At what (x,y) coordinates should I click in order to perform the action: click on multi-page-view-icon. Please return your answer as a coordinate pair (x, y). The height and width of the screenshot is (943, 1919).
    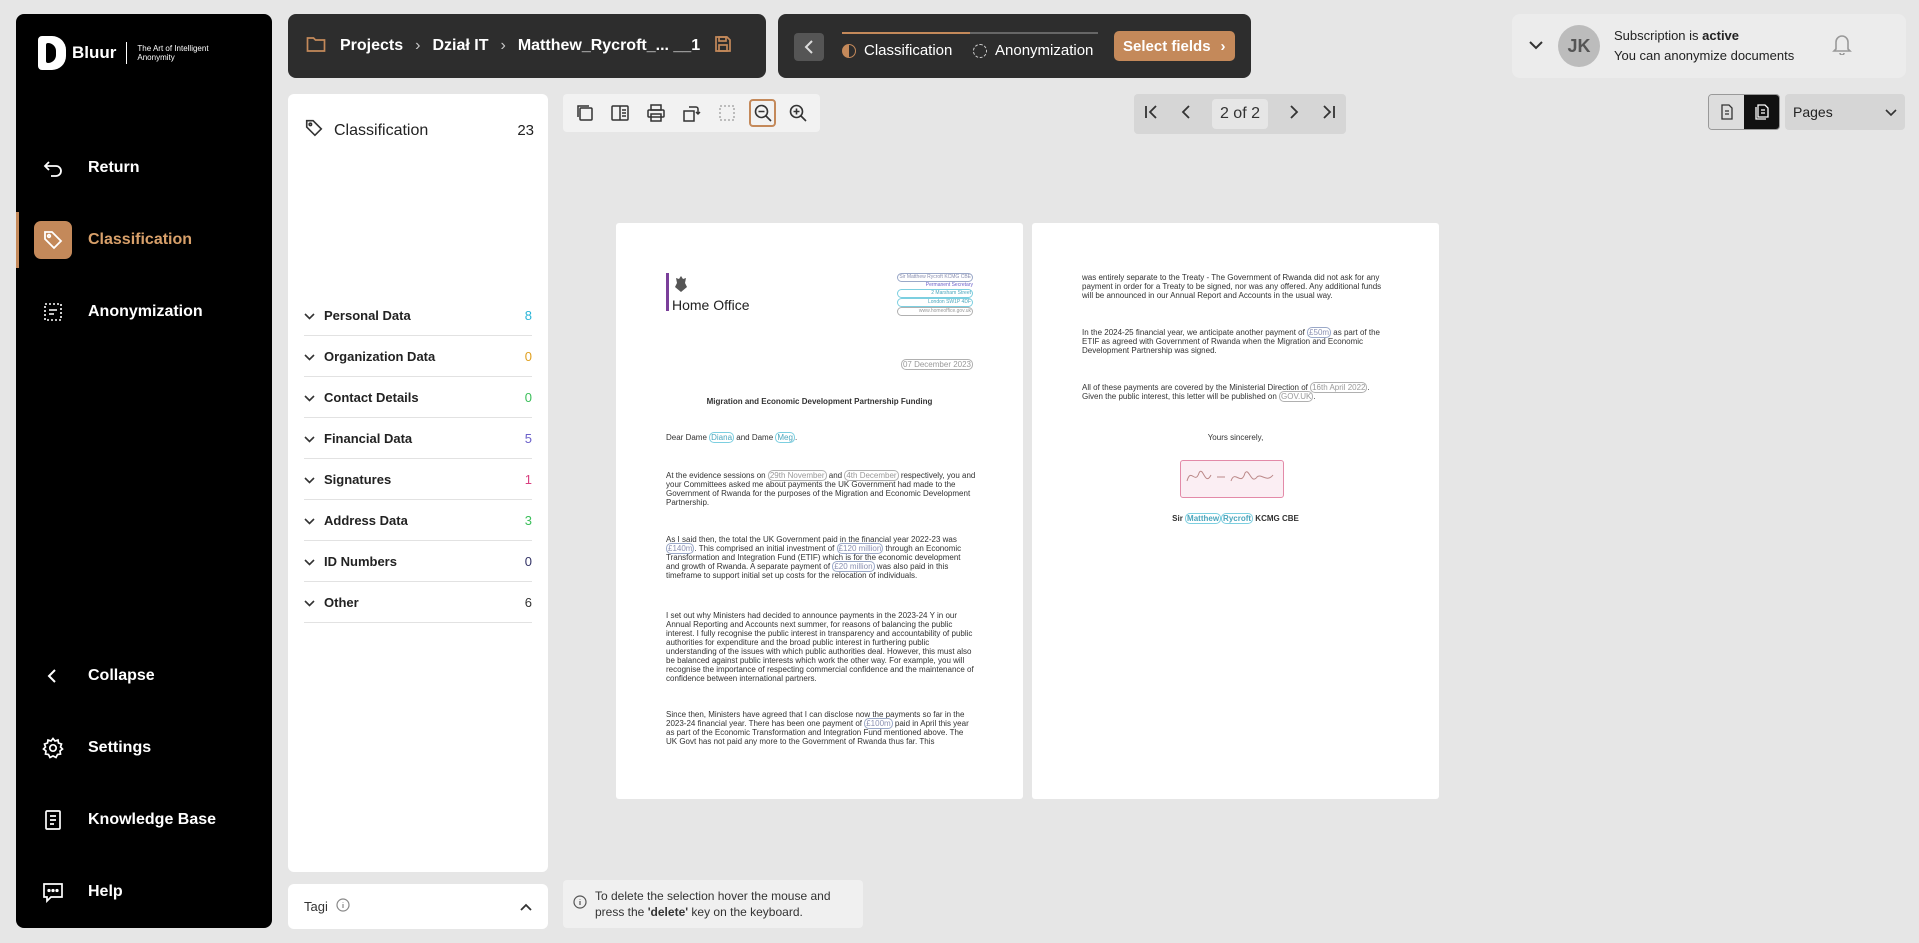
    Looking at the image, I should click on (1761, 112).